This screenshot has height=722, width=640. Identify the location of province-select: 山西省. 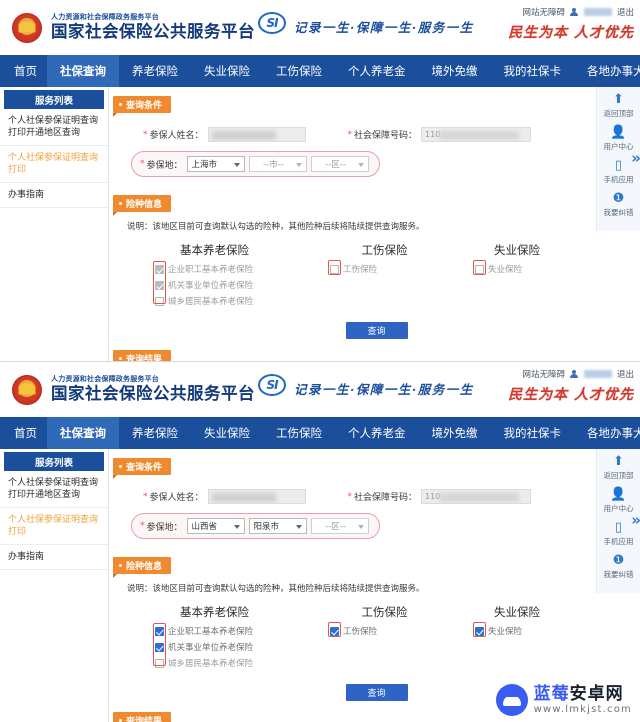
(215, 526).